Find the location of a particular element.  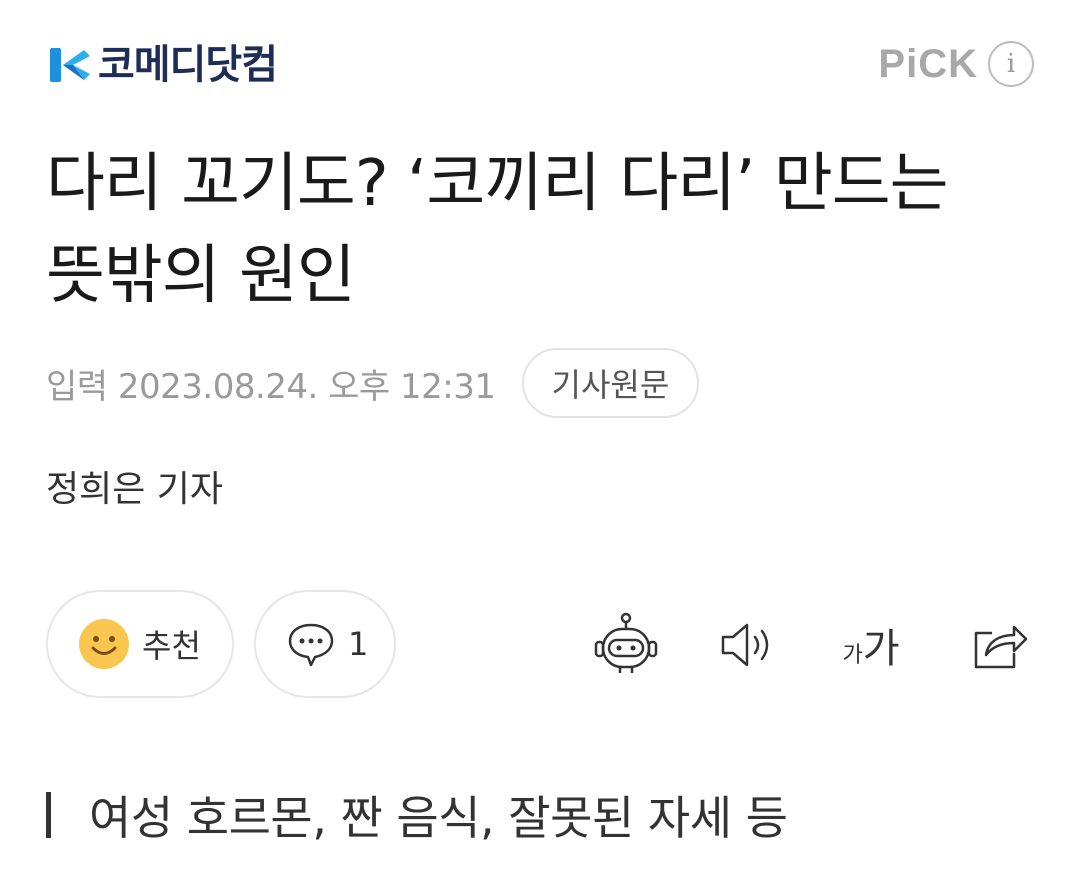

pick-label: PiCK is located at coordinates (928, 64).